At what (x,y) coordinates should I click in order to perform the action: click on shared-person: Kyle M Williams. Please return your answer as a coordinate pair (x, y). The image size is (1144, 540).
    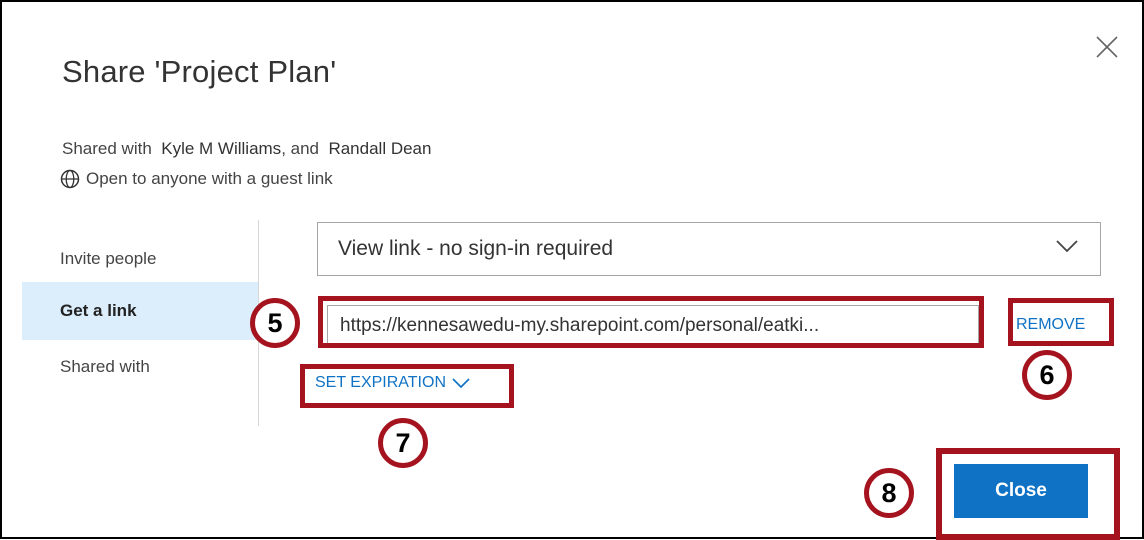
    Looking at the image, I should click on (221, 148).